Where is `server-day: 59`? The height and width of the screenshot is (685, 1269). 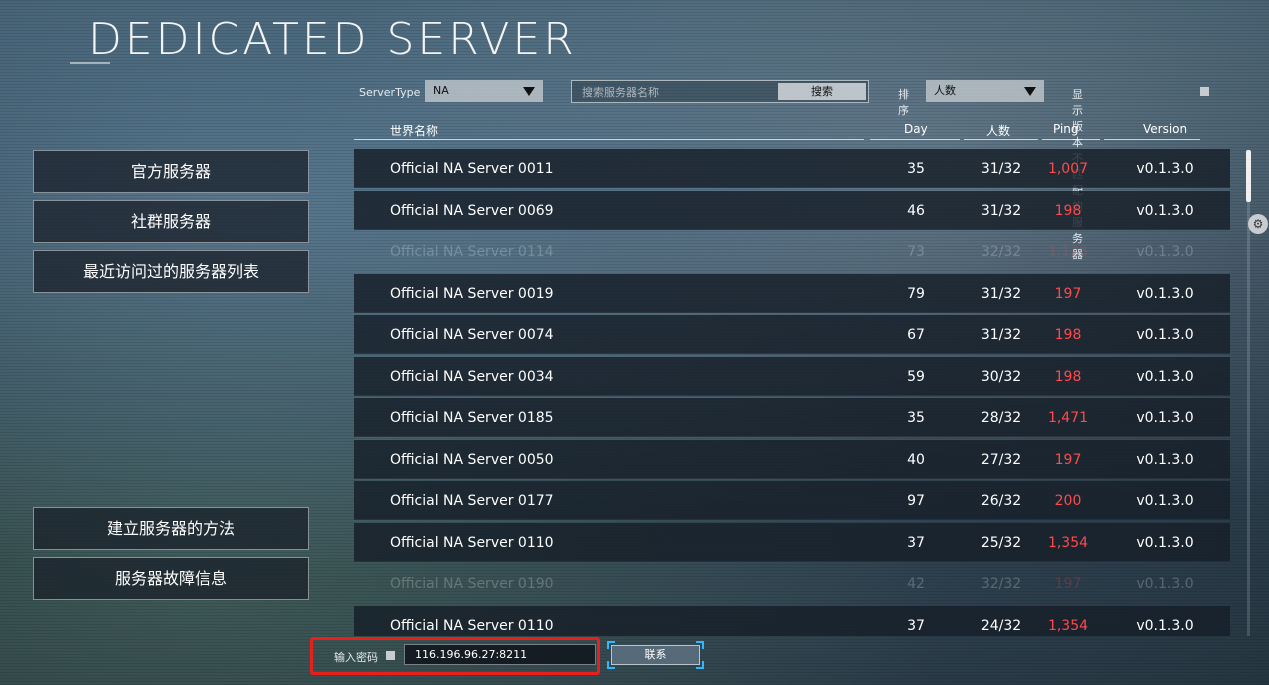 server-day: 59 is located at coordinates (916, 376).